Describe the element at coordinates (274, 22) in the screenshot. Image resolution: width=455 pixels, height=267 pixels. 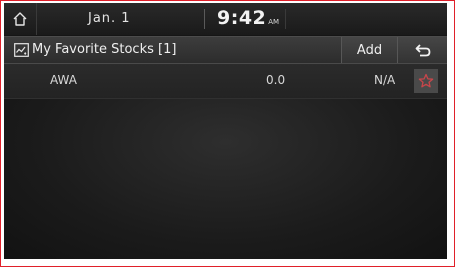
I see `ampm-text: AM` at that location.